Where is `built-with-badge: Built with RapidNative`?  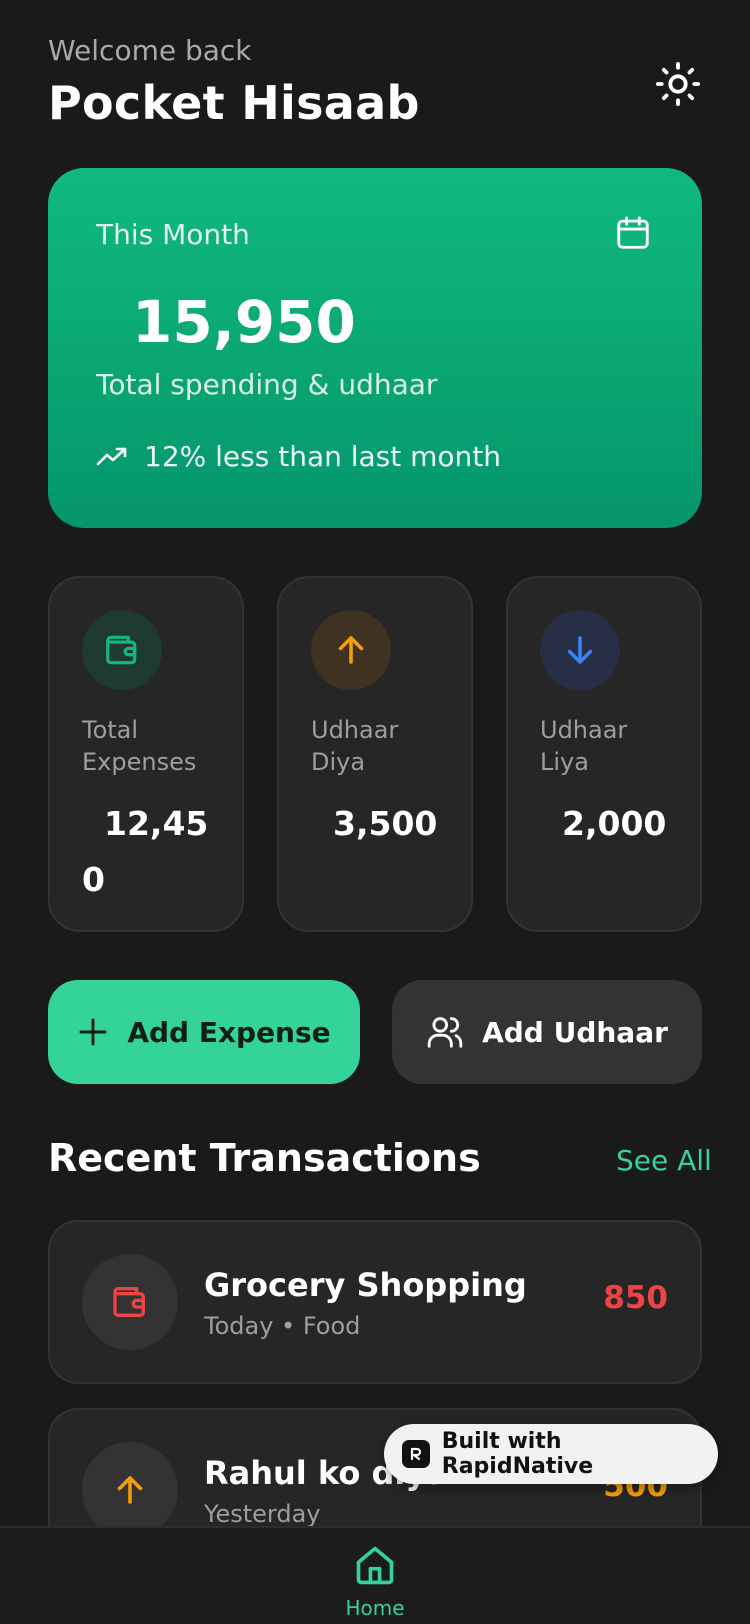 built-with-badge: Built with RapidNative is located at coordinates (551, 1454).